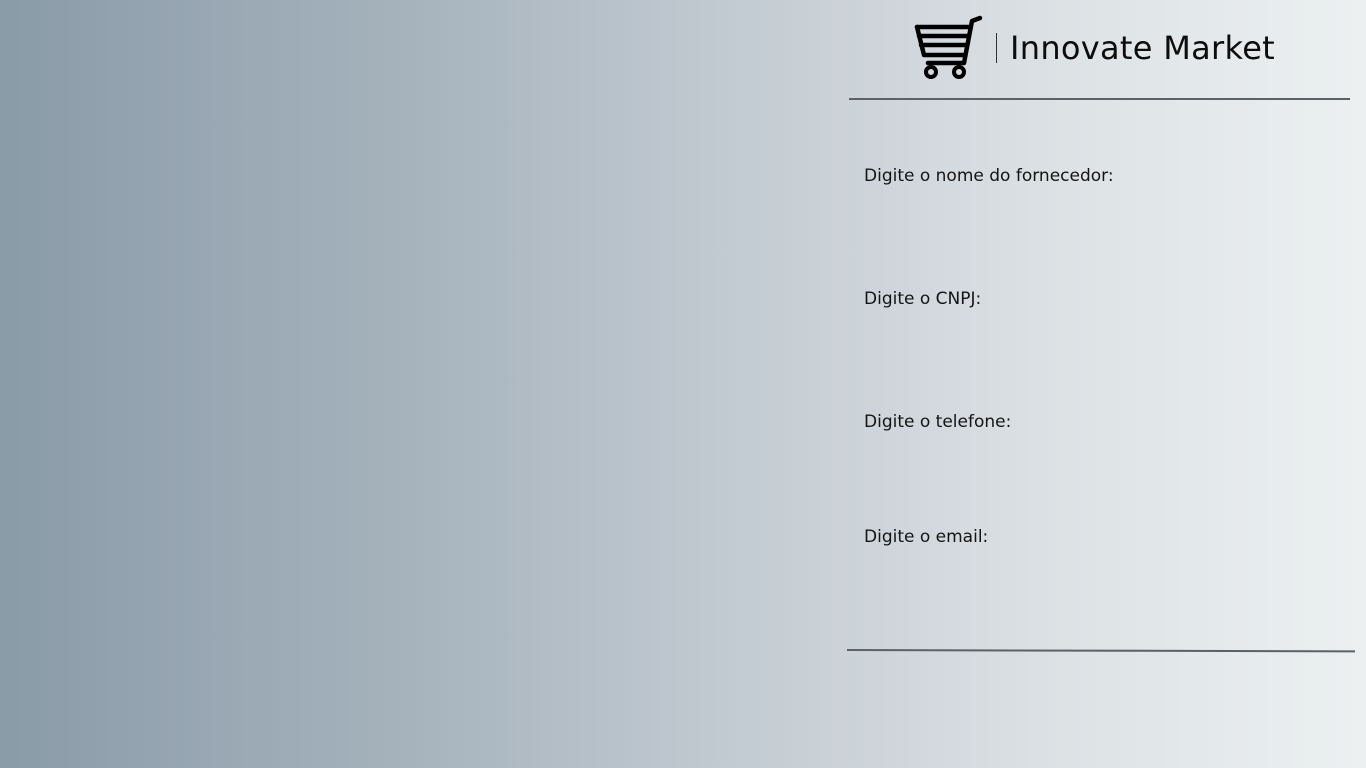 This screenshot has width=1366, height=768. I want to click on supplier-name-label: Digite o nome do fornecedor:, so click(989, 176).